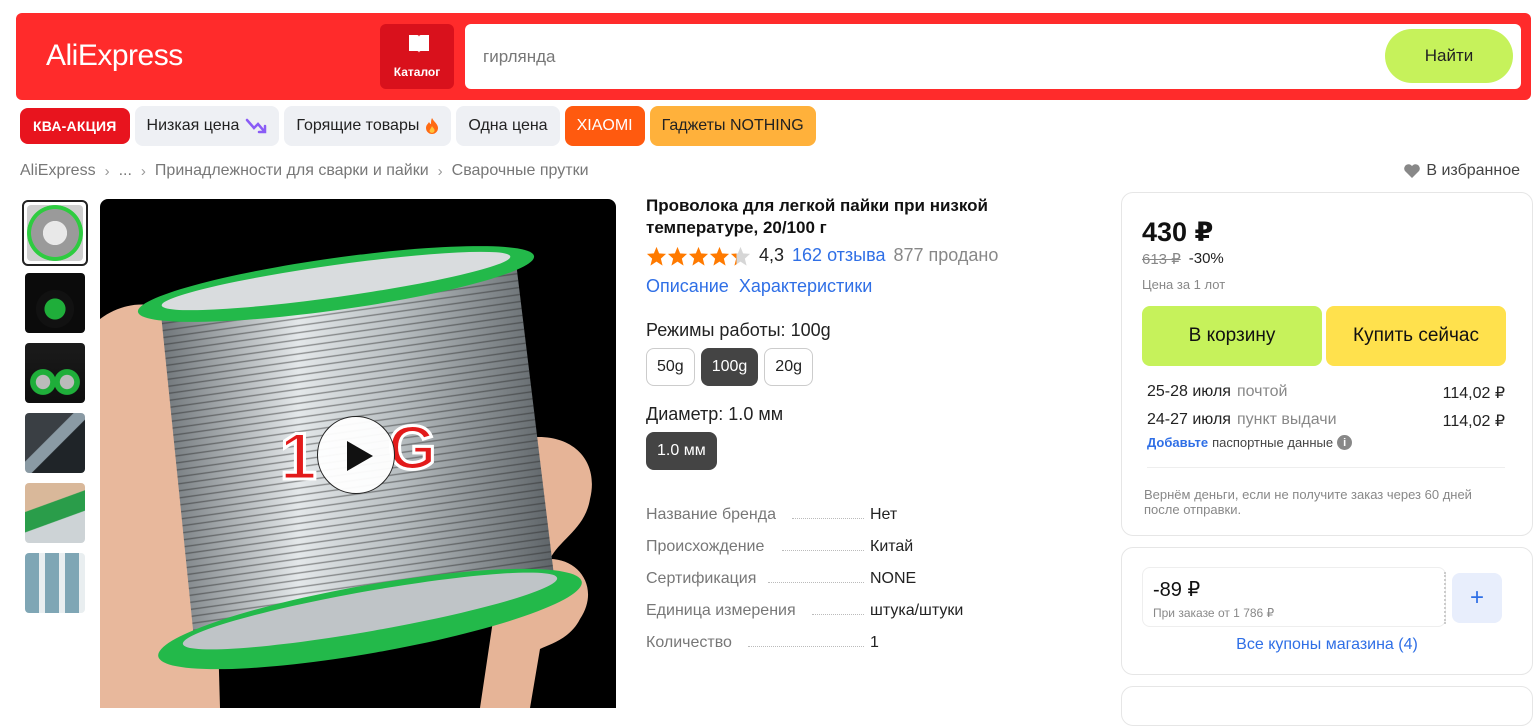  I want to click on search-box: Найти, so click(993, 56).